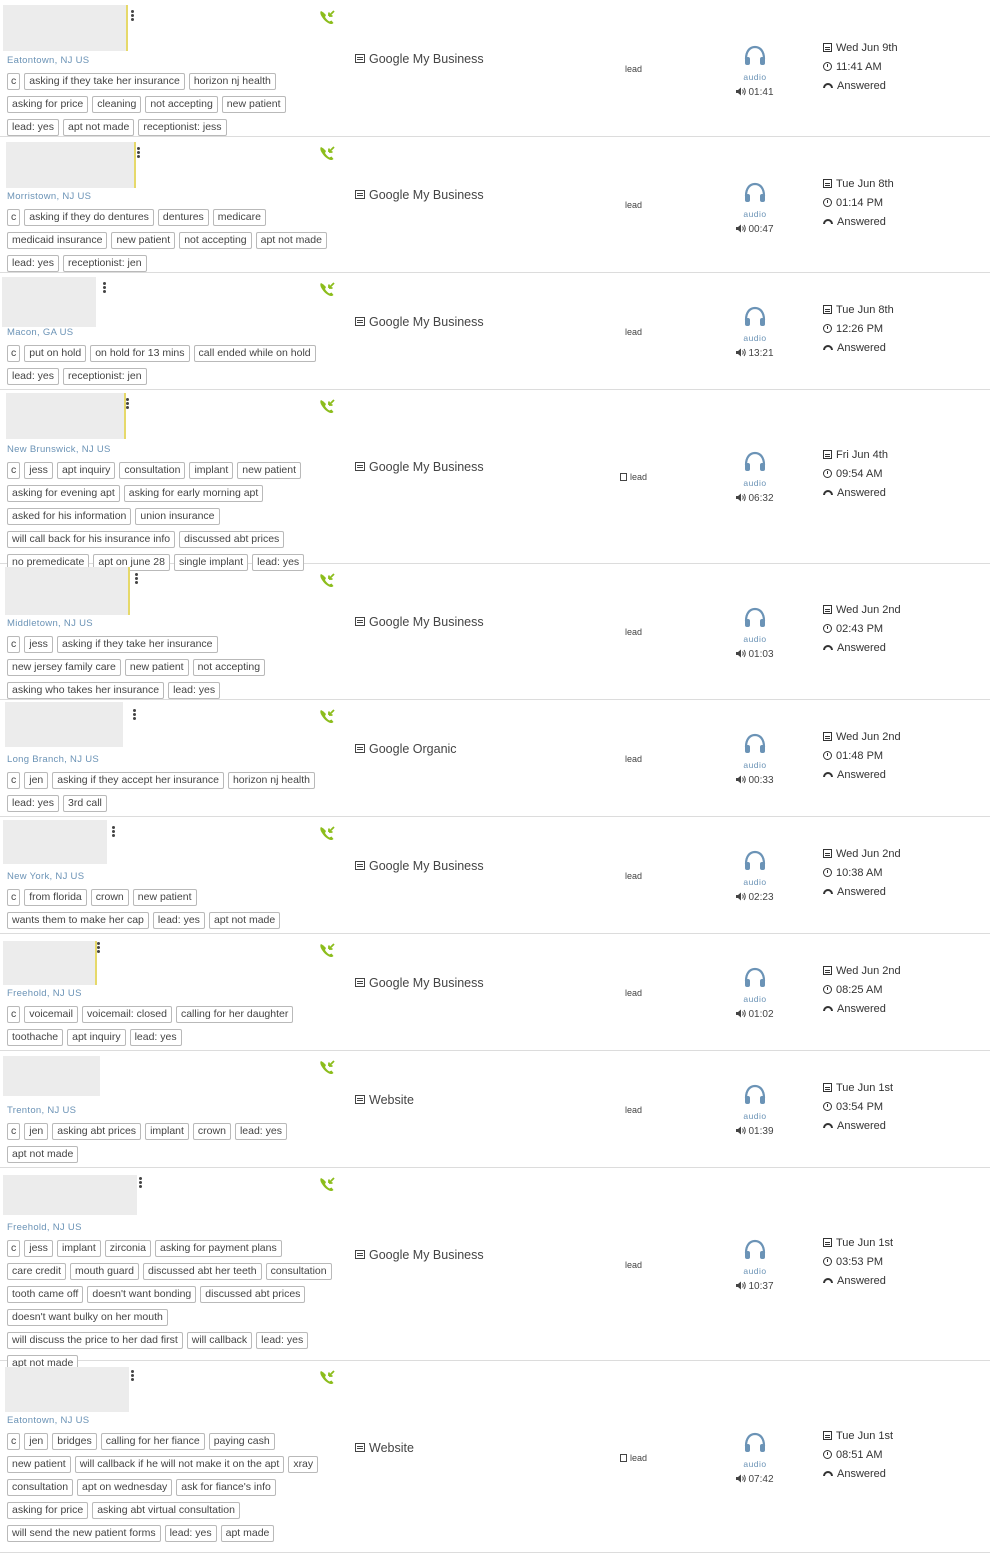 This screenshot has width=990, height=1553. What do you see at coordinates (69, 516) in the screenshot?
I see `call-tag: asked for his information` at bounding box center [69, 516].